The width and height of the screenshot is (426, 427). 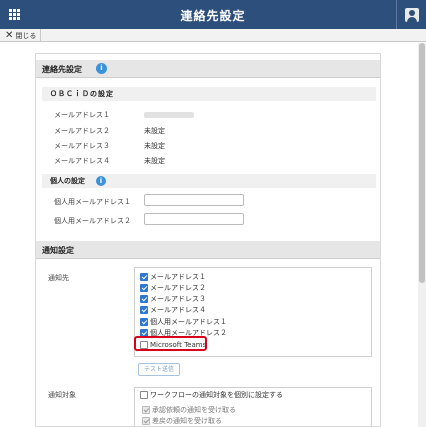 What do you see at coordinates (82, 94) in the screenshot?
I see `obcid-title: ＯＢＣｉＤの設定` at bounding box center [82, 94].